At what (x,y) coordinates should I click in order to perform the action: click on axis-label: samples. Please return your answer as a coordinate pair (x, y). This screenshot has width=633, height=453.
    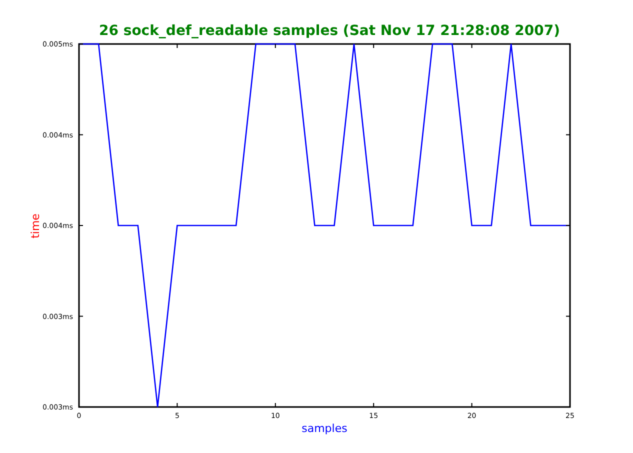
    Looking at the image, I should click on (325, 428).